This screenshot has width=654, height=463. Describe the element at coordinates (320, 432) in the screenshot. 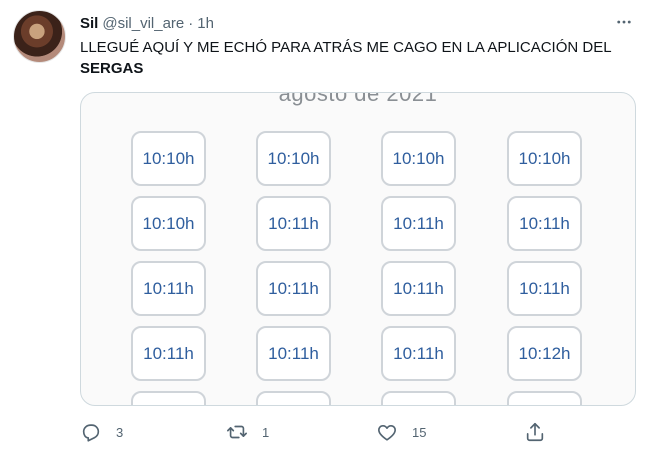

I see `tweet-actions: 3 1 15` at that location.